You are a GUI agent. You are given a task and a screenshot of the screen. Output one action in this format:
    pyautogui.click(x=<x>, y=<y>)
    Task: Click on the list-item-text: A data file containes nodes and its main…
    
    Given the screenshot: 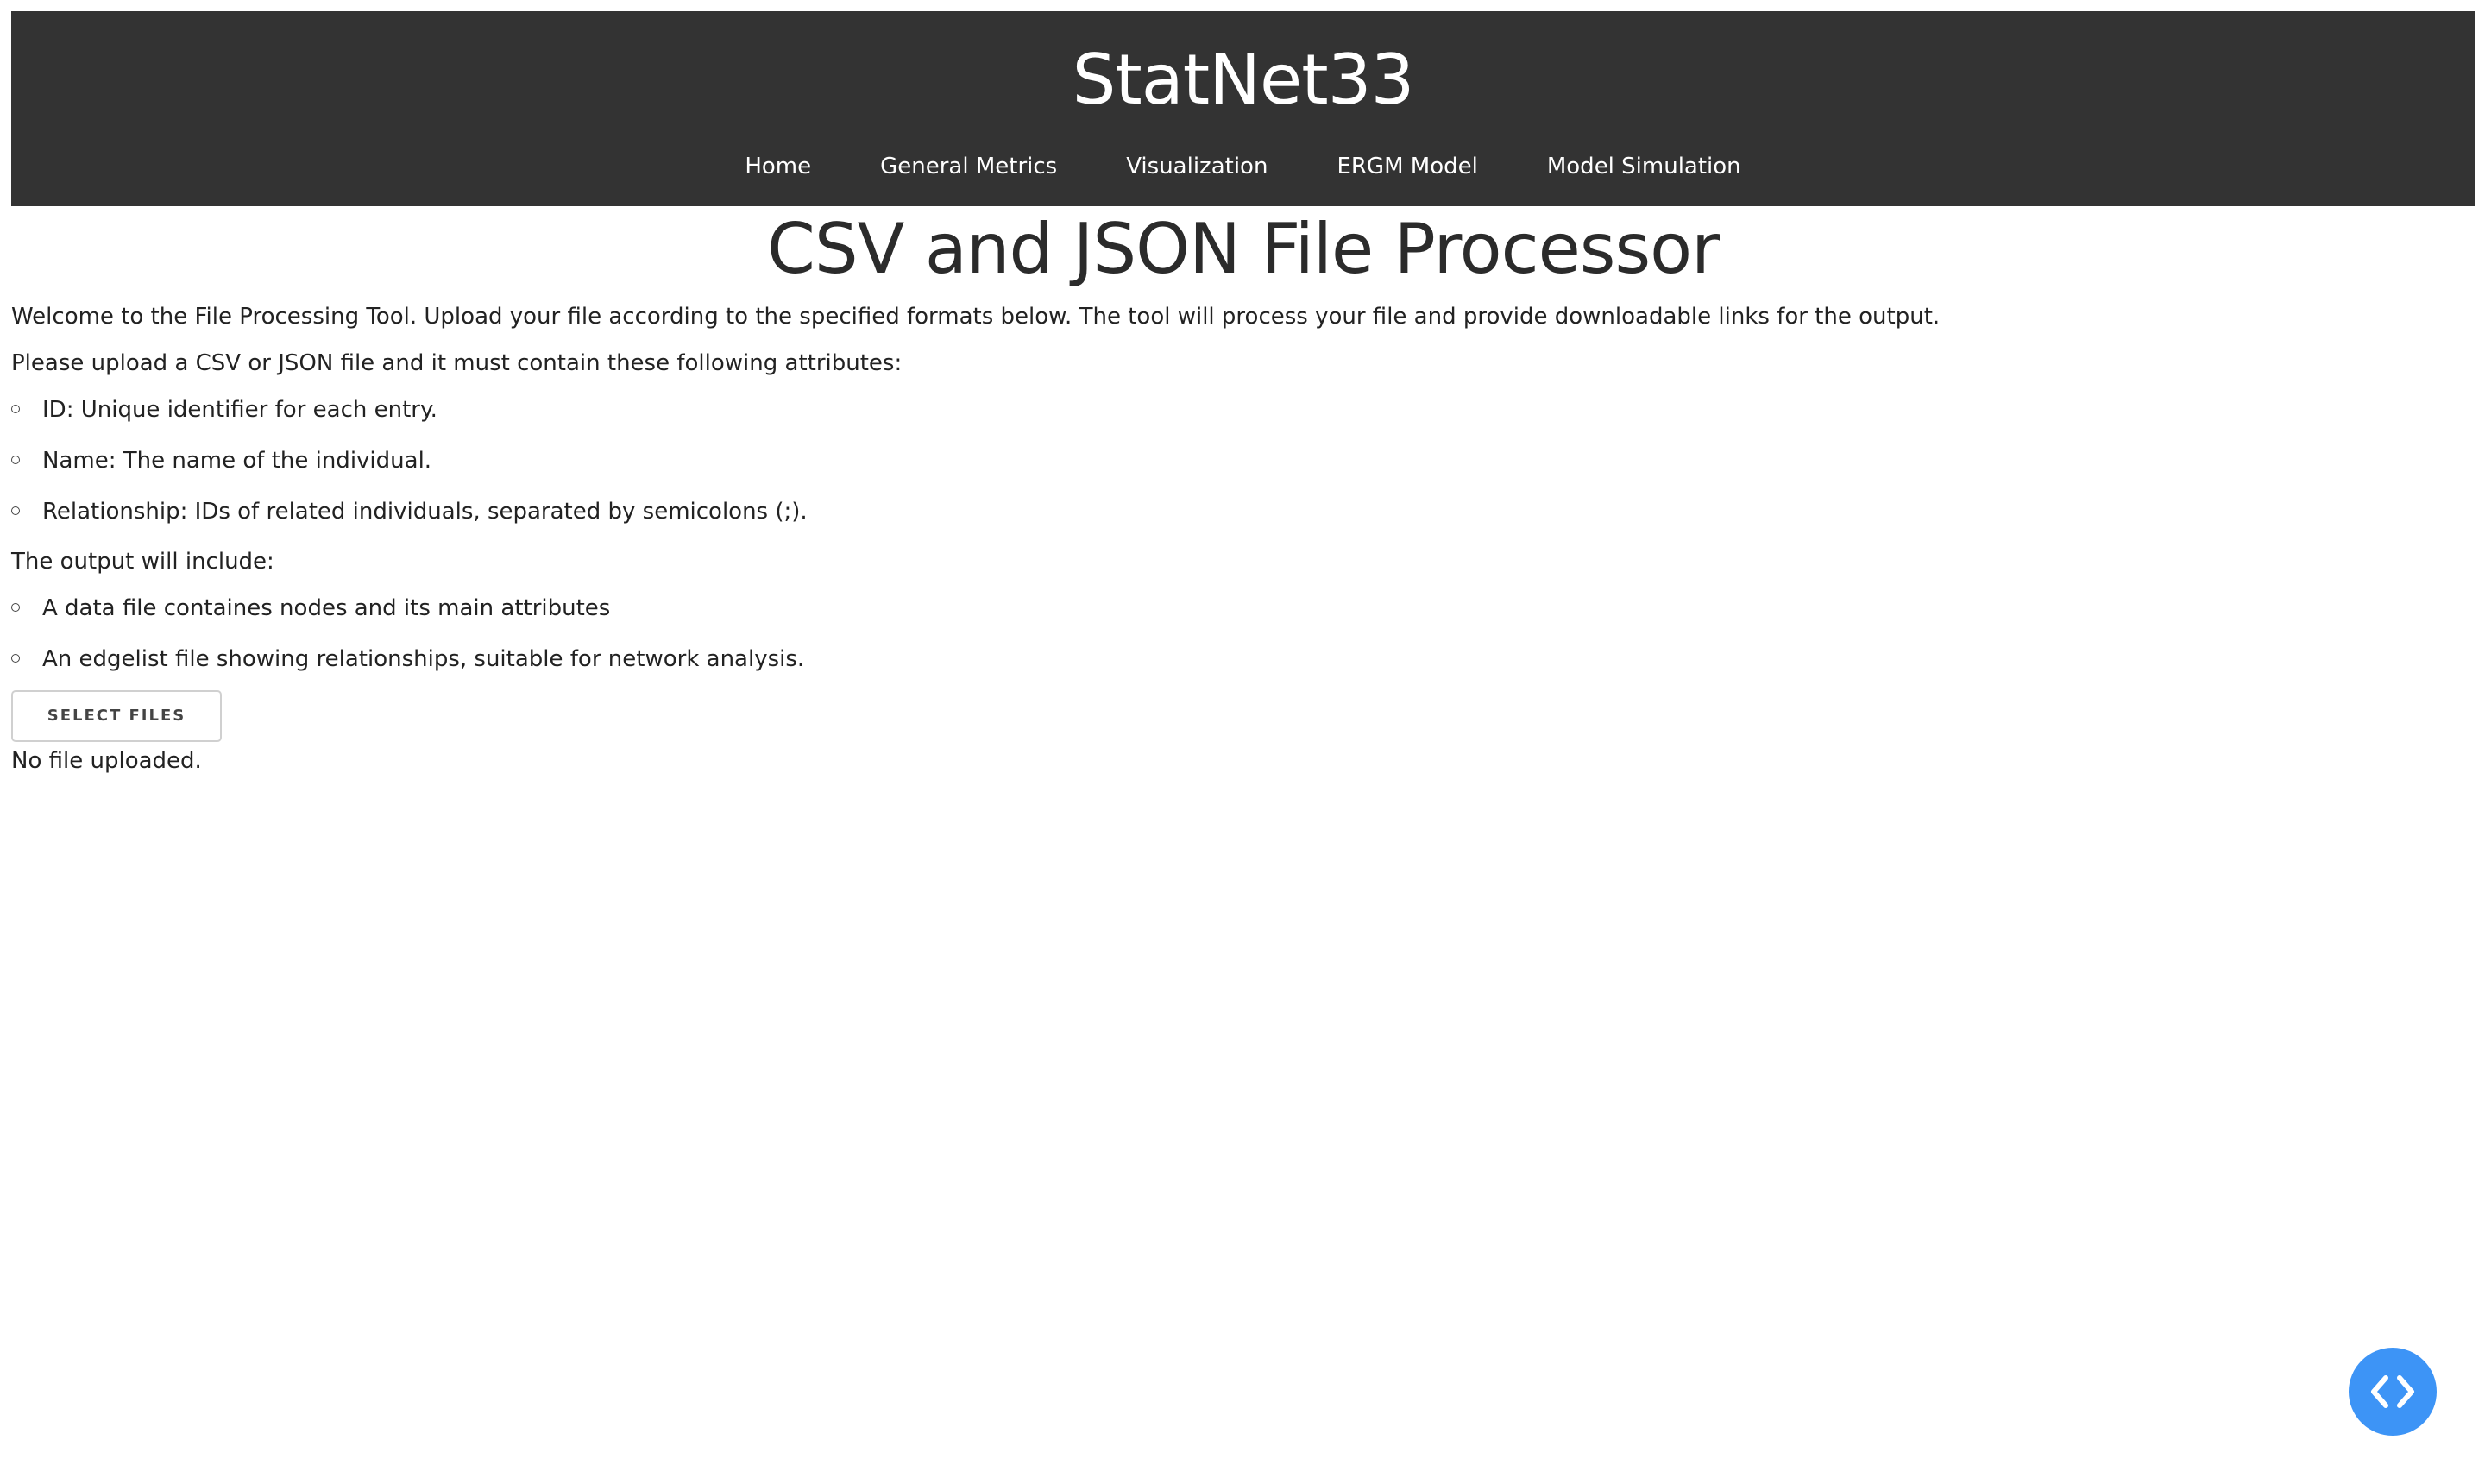 What is the action you would take?
    pyautogui.click(x=326, y=608)
    